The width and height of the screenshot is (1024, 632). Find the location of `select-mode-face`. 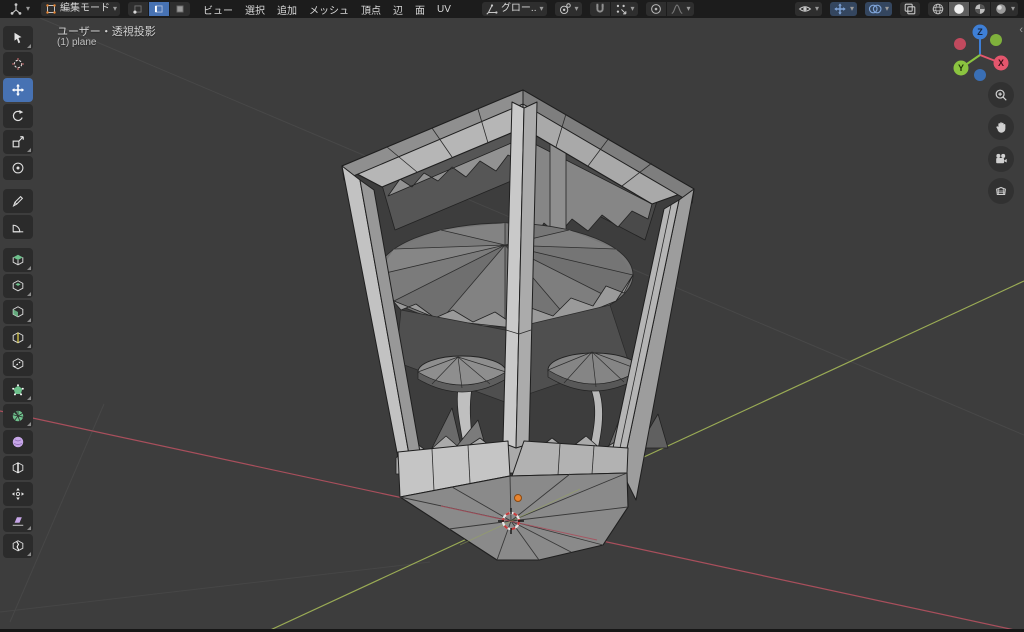

select-mode-face is located at coordinates (180, 9).